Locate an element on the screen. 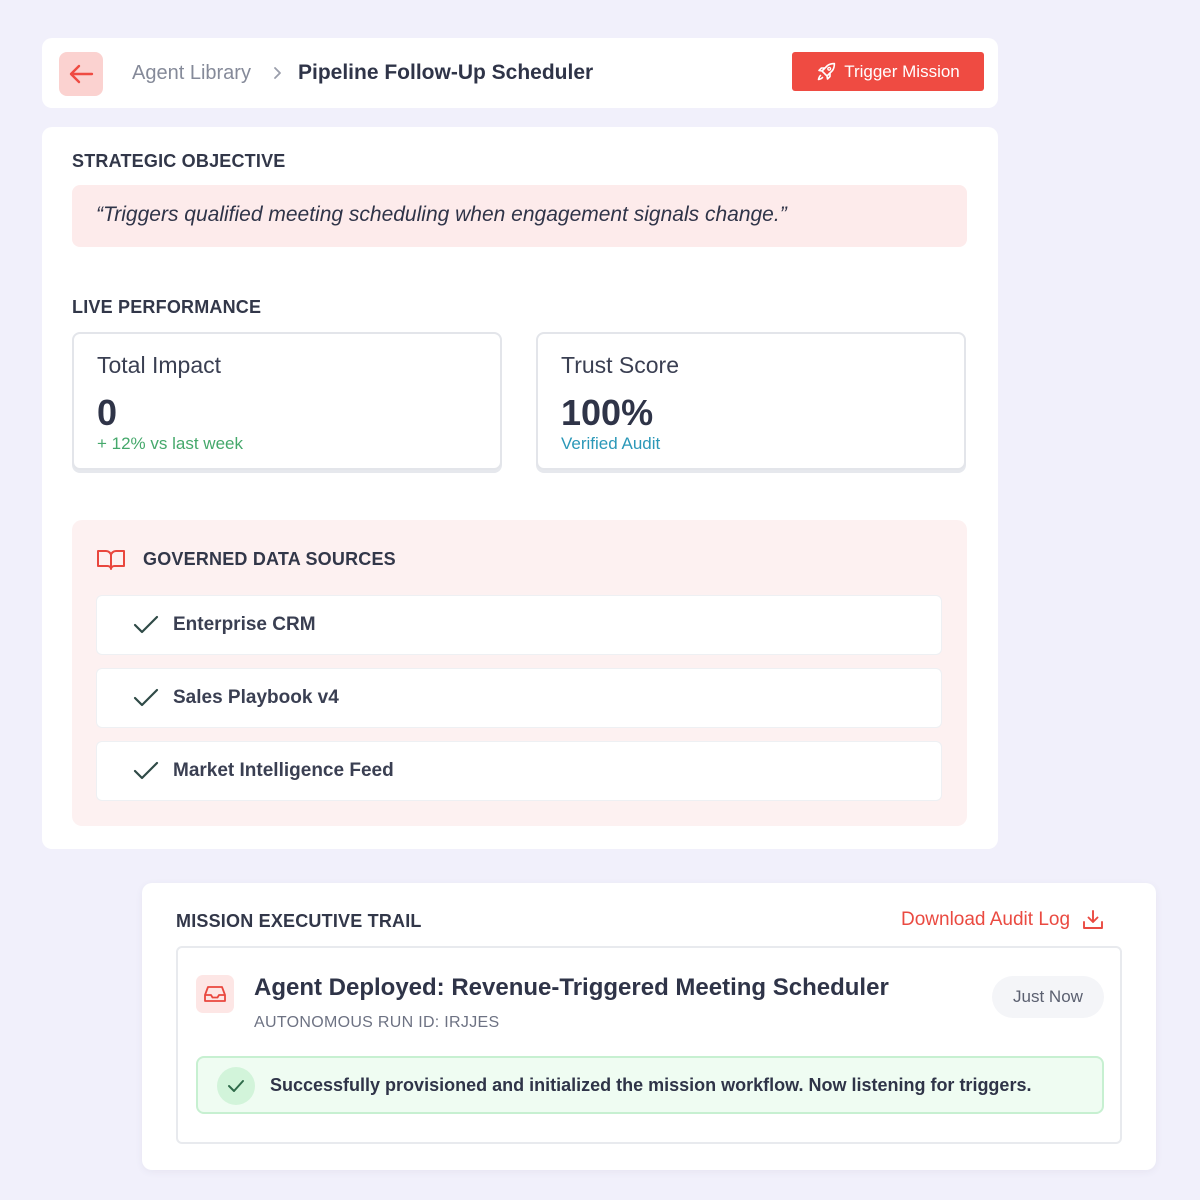  trigger-mission-button: Trigger Mission is located at coordinates (888, 71).